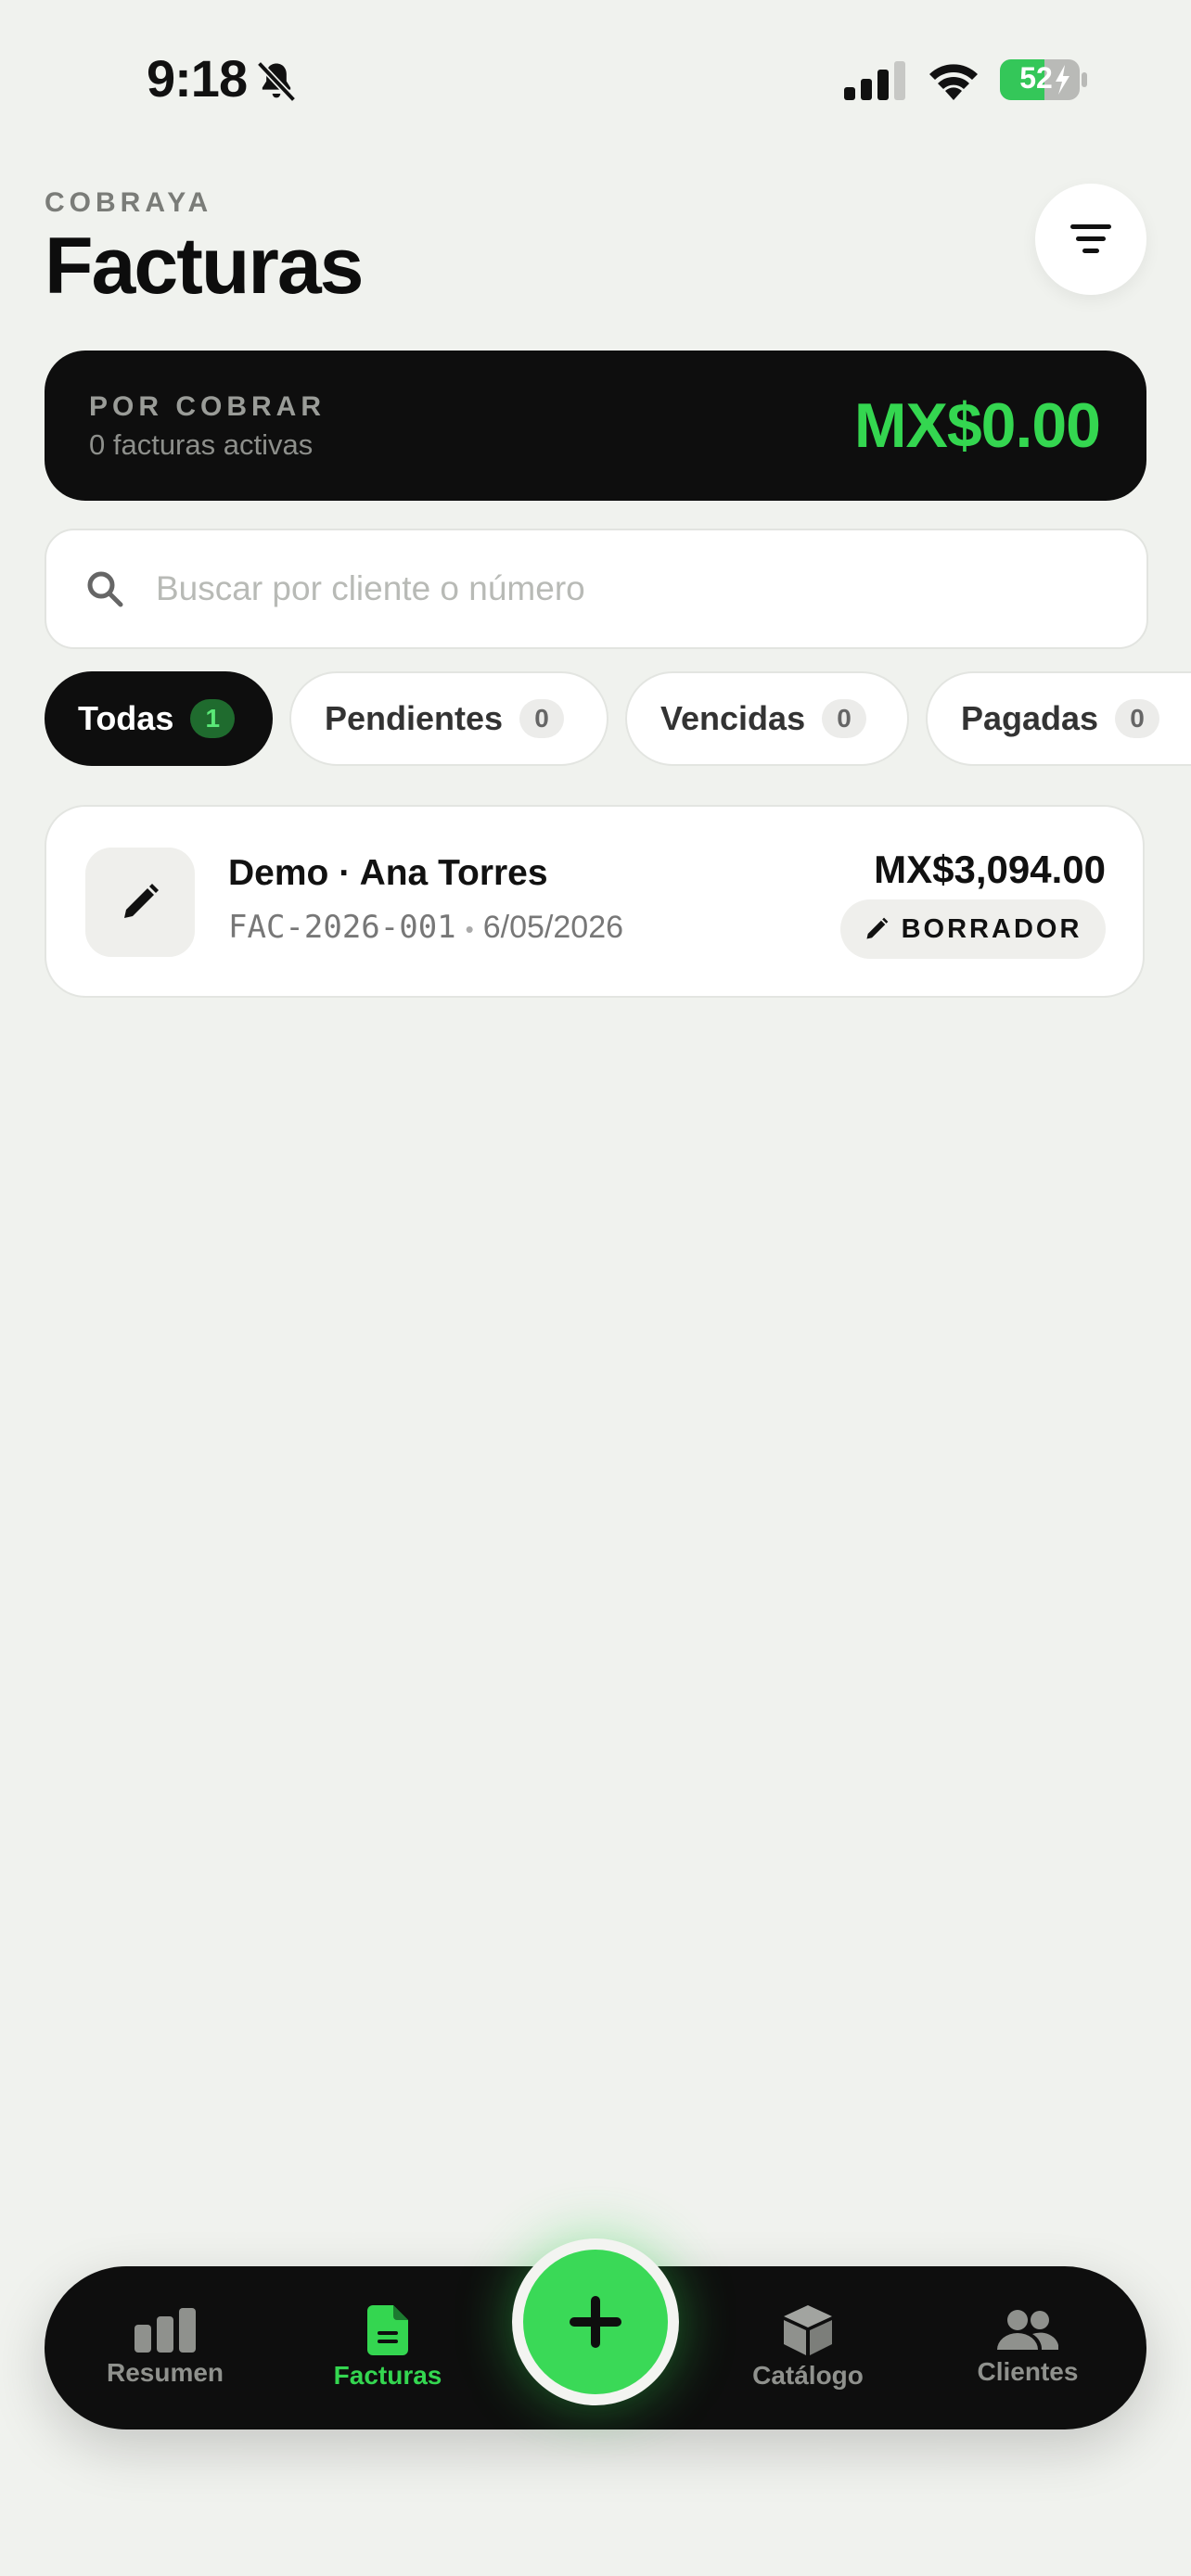 Image resolution: width=1191 pixels, height=2576 pixels. What do you see at coordinates (808, 2375) in the screenshot?
I see `tab-label: Catálogo` at bounding box center [808, 2375].